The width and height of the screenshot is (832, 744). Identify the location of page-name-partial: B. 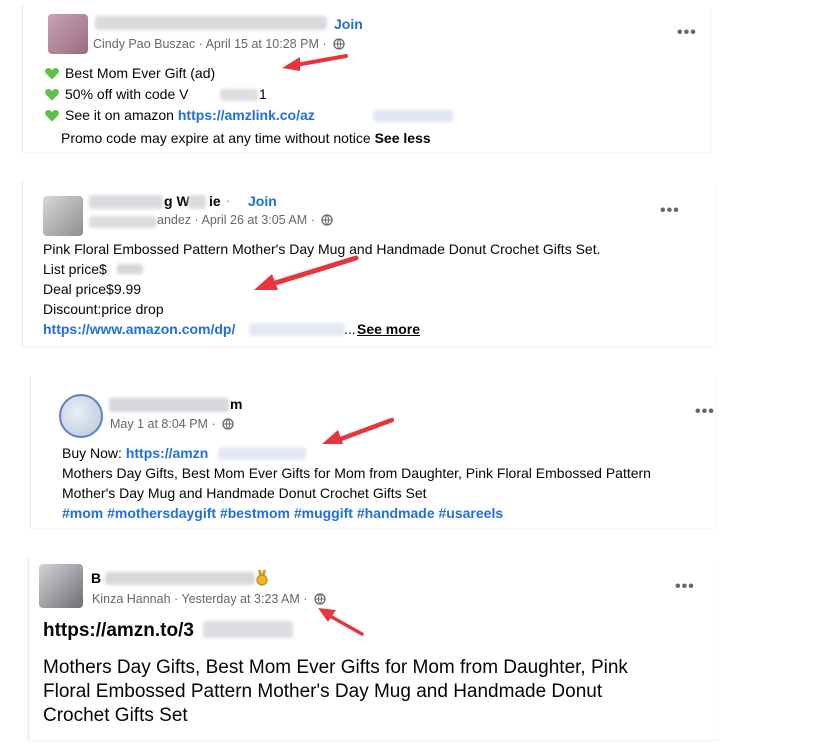
(96, 578).